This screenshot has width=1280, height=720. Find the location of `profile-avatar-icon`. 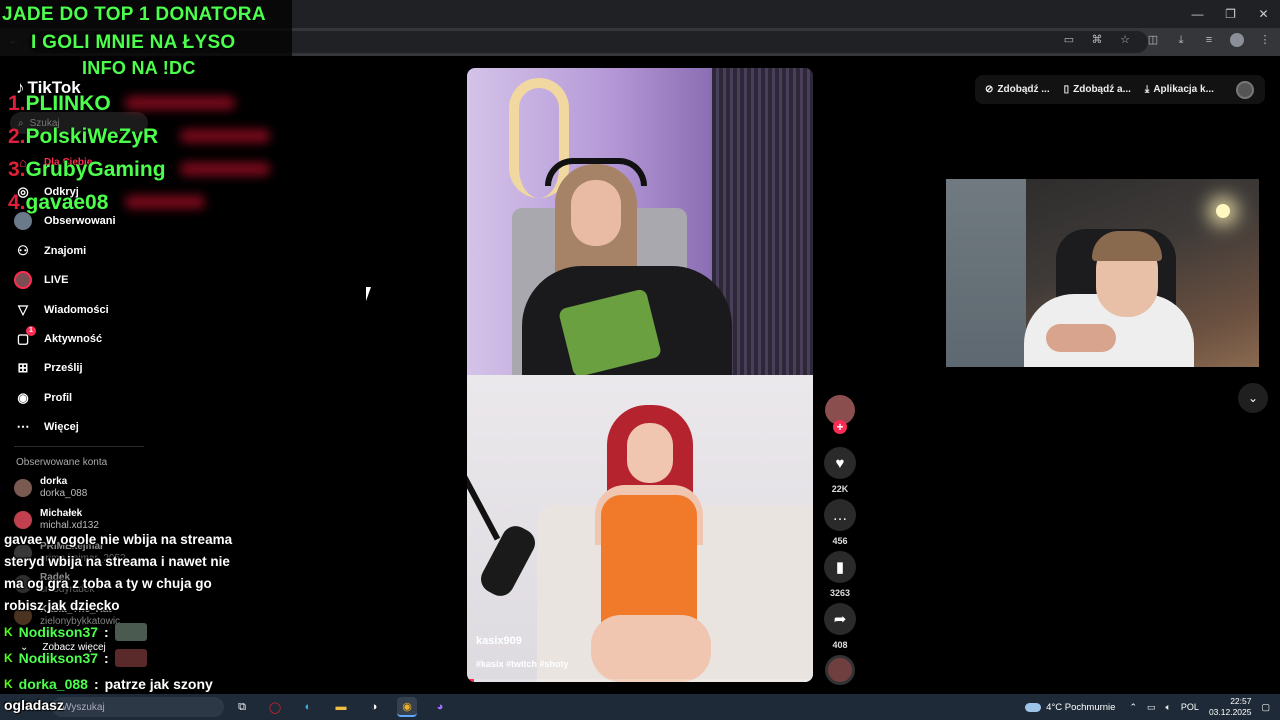

profile-avatar-icon is located at coordinates (1237, 40).